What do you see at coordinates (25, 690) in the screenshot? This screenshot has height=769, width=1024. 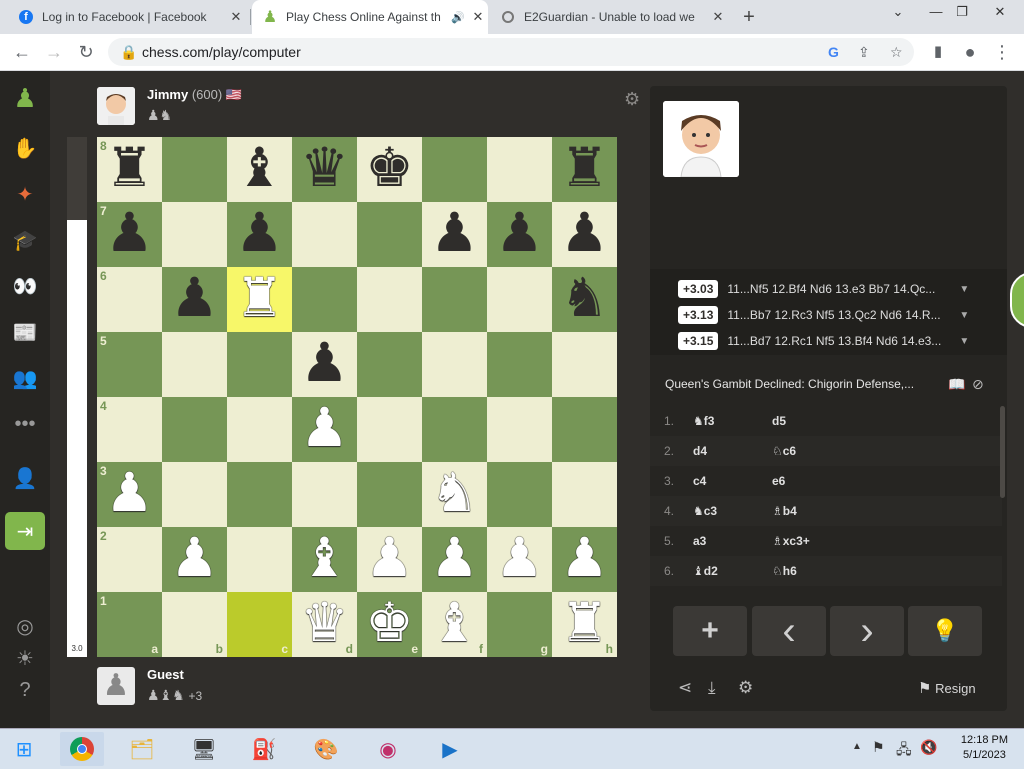 I see `help-icon: ?` at bounding box center [25, 690].